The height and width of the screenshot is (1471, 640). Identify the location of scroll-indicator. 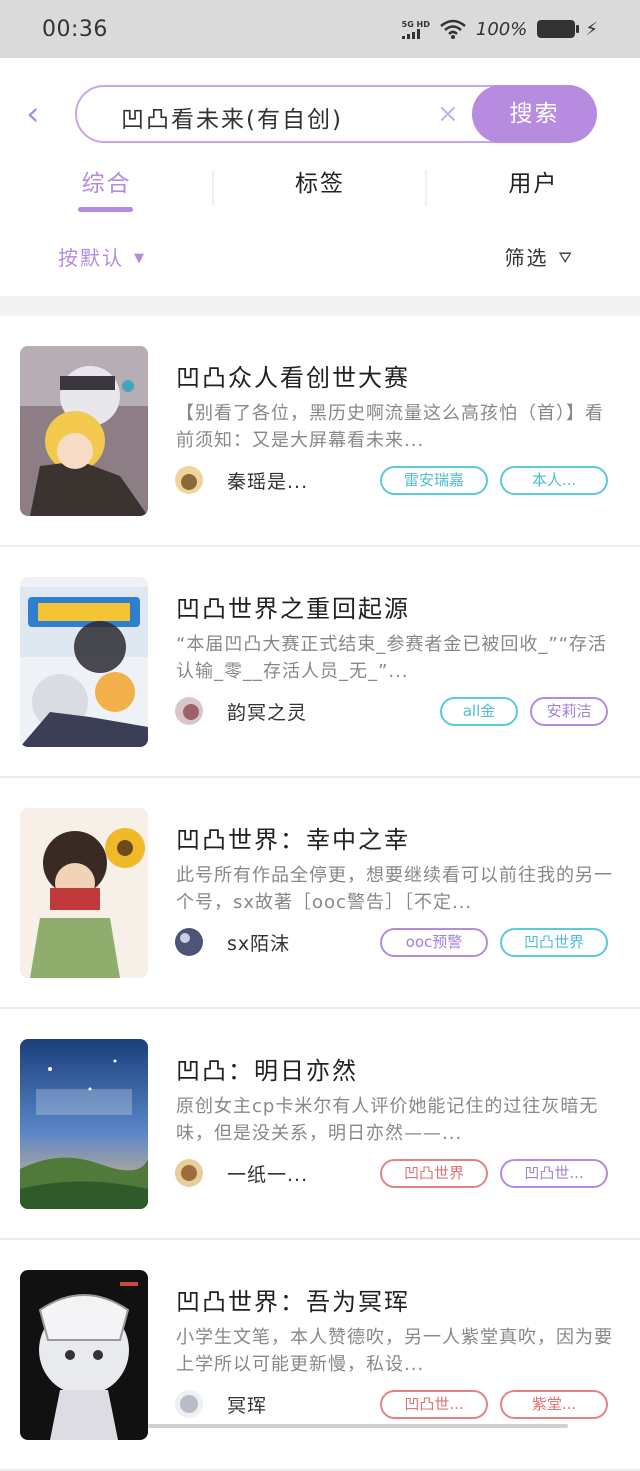
(358, 1426).